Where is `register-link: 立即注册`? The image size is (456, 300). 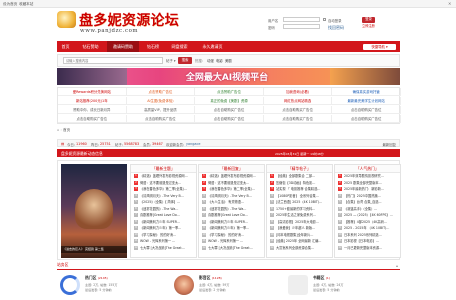 register-link: 立即注册 is located at coordinates (370, 27).